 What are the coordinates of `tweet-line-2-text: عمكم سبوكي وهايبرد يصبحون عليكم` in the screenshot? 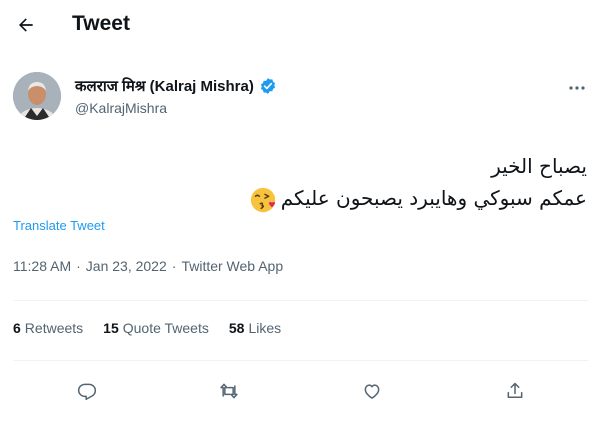 It's located at (433, 198).